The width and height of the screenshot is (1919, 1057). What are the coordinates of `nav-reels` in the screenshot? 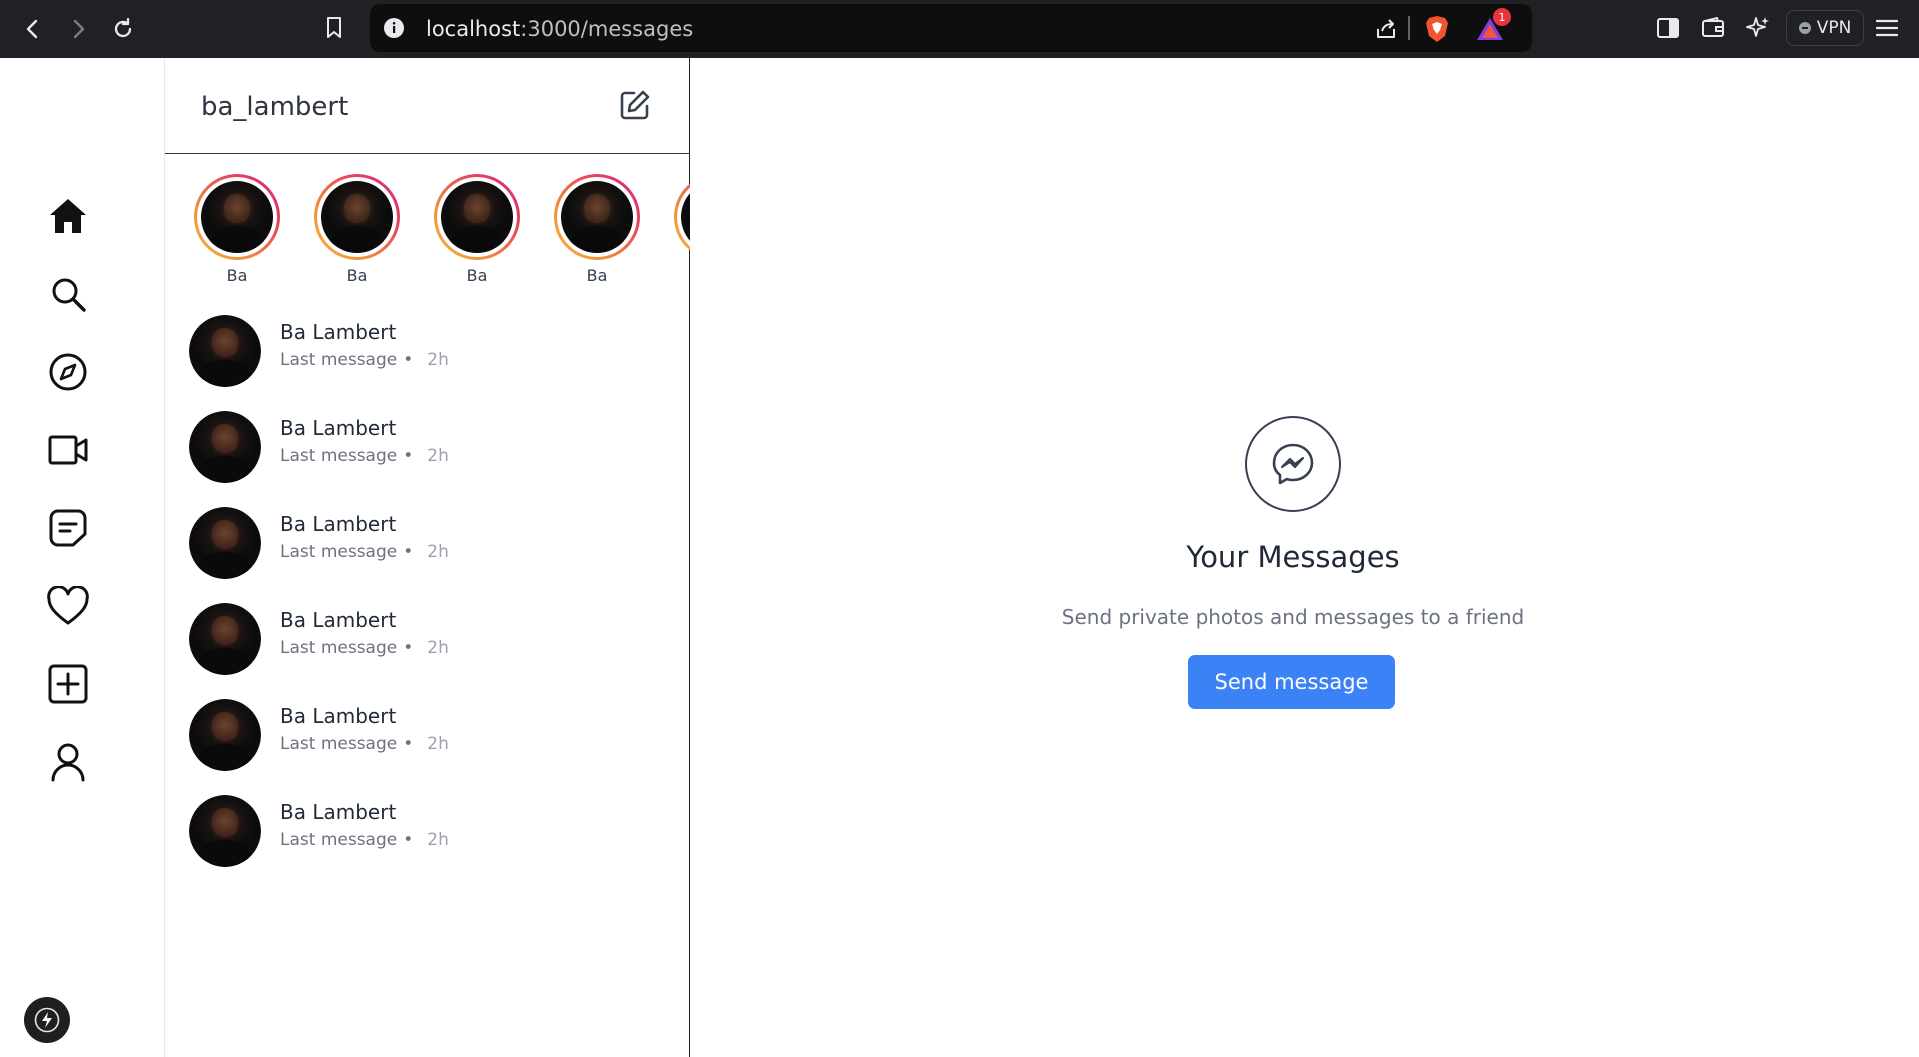 It's located at (68, 450).